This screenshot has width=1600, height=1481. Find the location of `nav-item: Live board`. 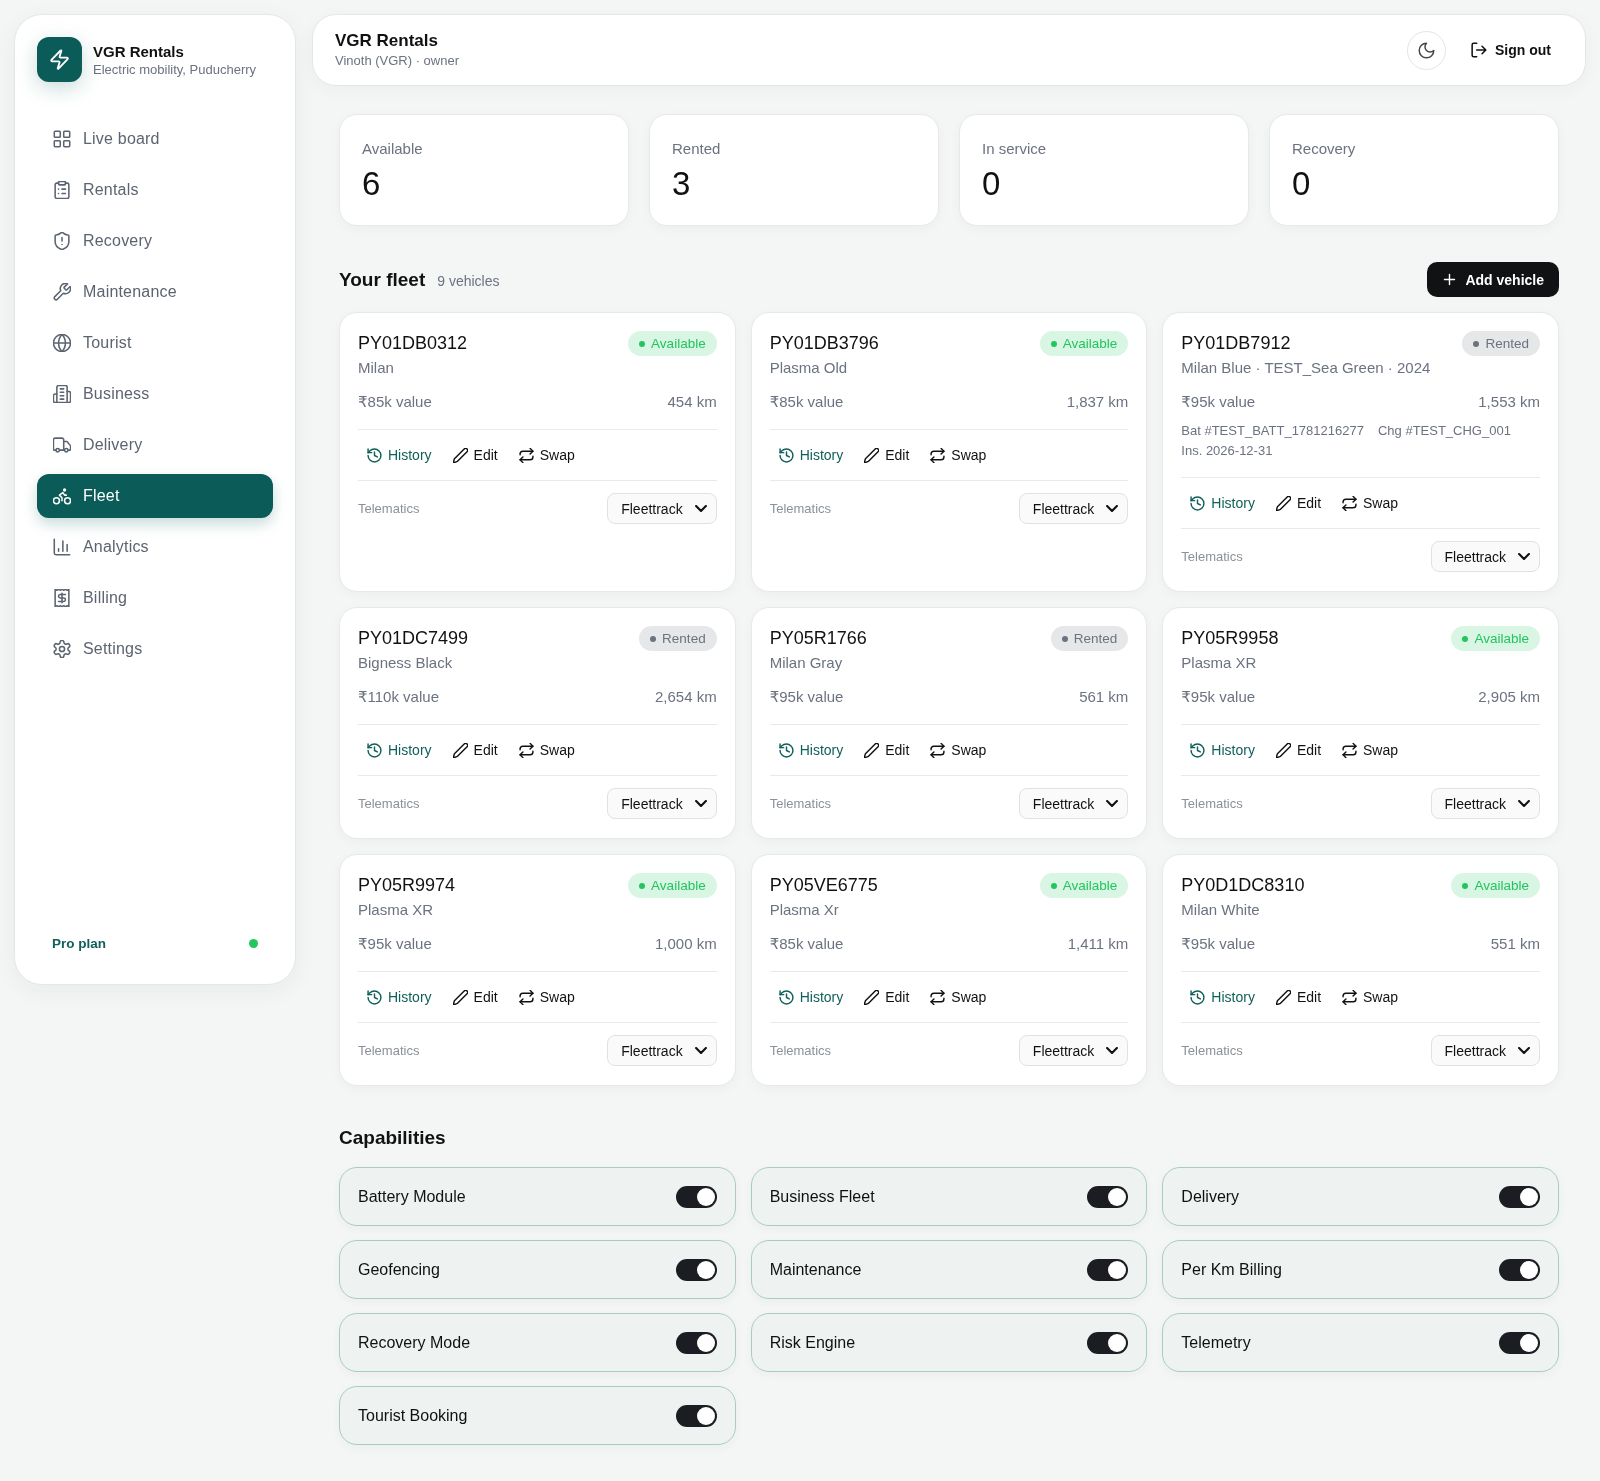

nav-item: Live board is located at coordinates (155, 139).